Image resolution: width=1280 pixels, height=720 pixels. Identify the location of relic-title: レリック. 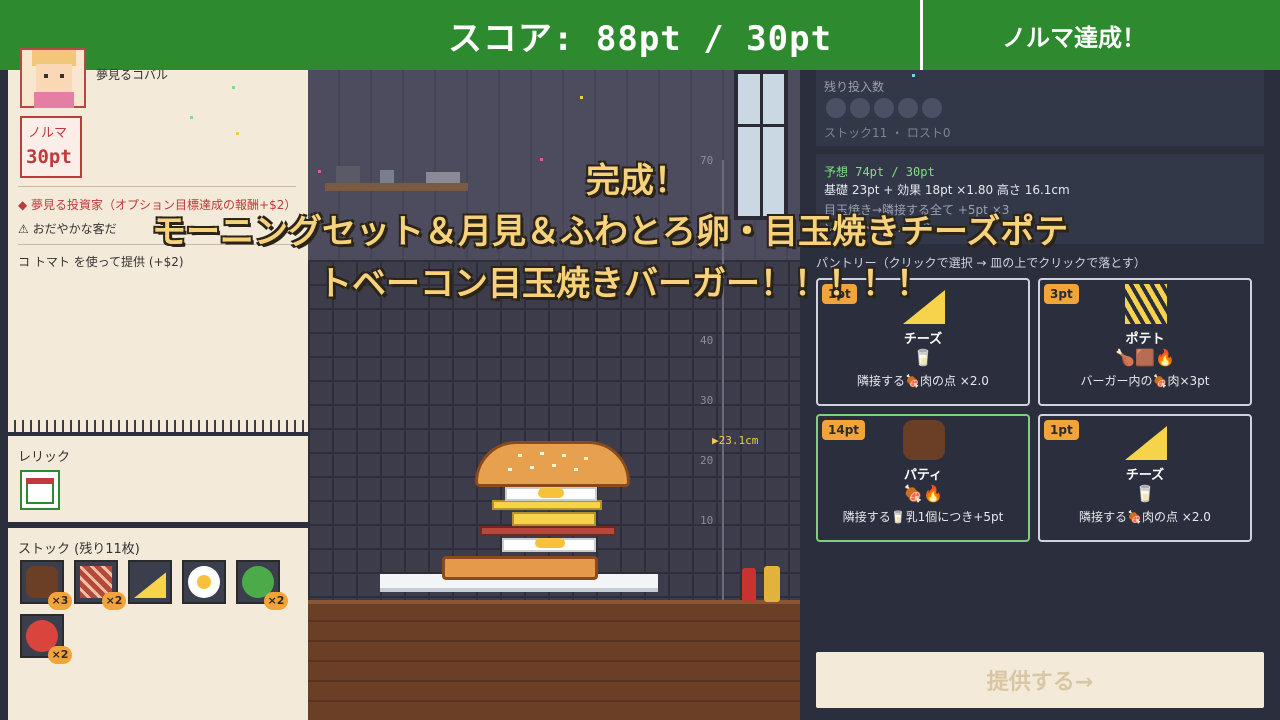
(44, 457).